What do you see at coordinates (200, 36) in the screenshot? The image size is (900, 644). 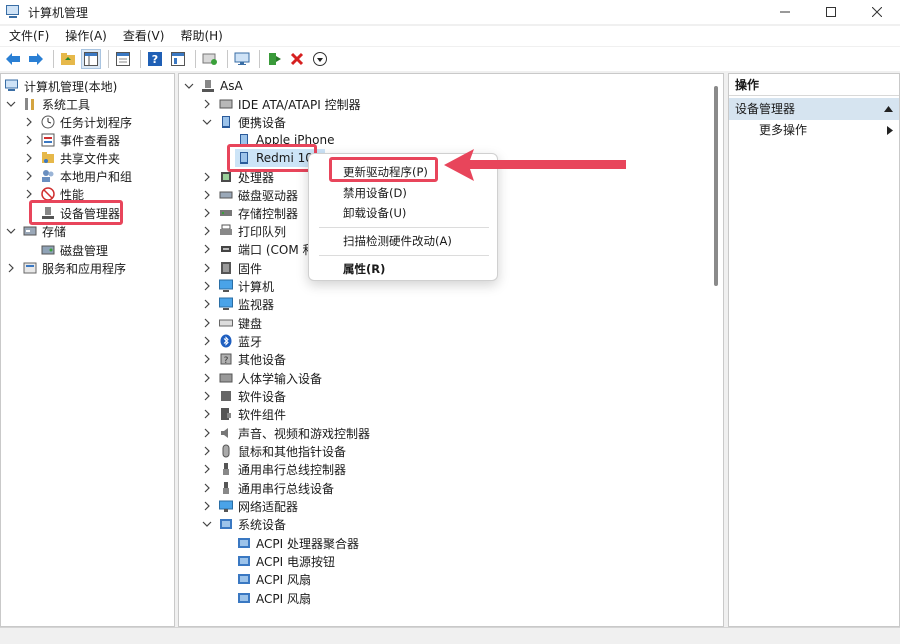 I see `menu-help: 帮助(H)` at bounding box center [200, 36].